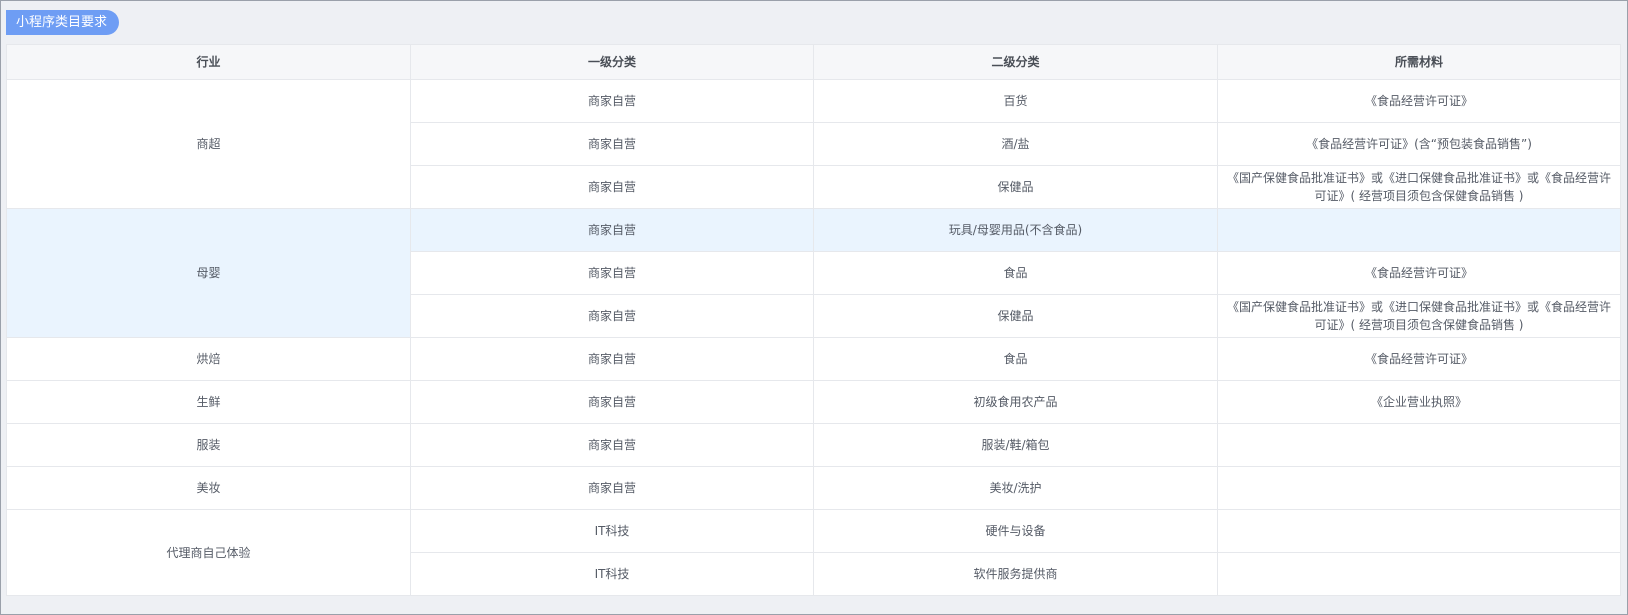 This screenshot has height=615, width=1628. Describe the element at coordinates (1419, 62) in the screenshot. I see `column-header-required-materials: 所需材料` at that location.